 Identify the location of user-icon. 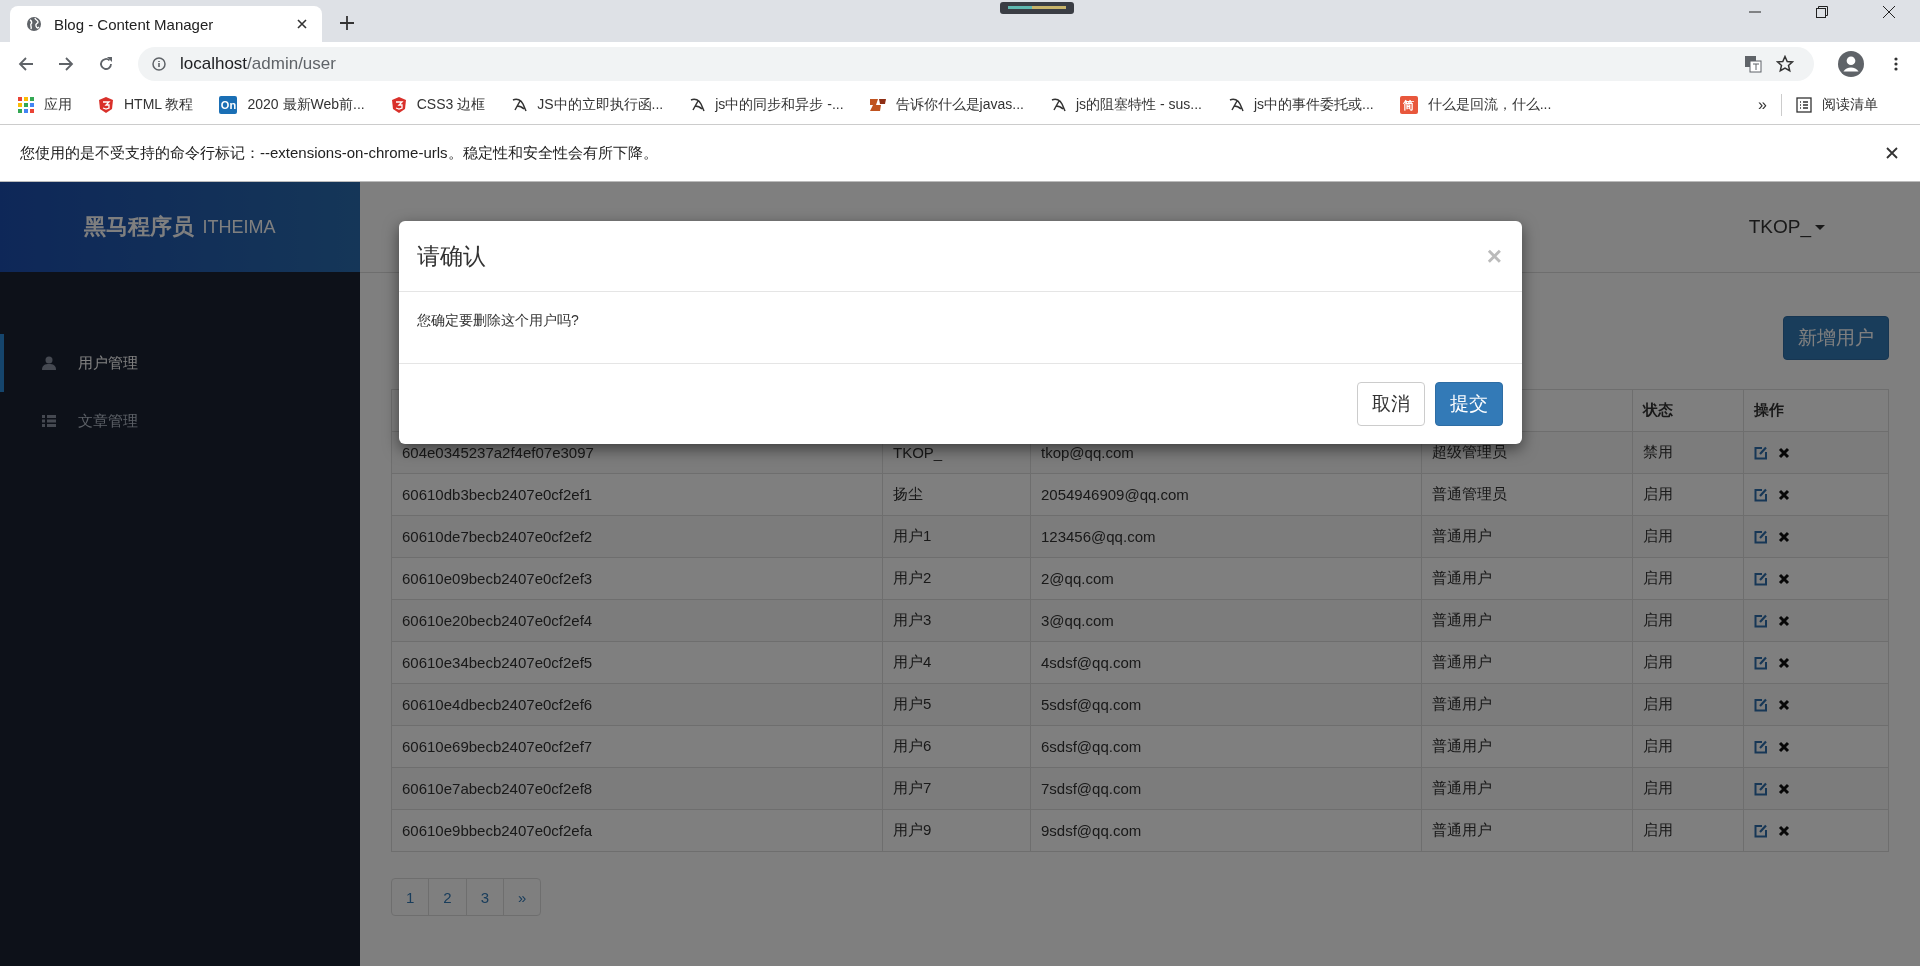
(49, 363).